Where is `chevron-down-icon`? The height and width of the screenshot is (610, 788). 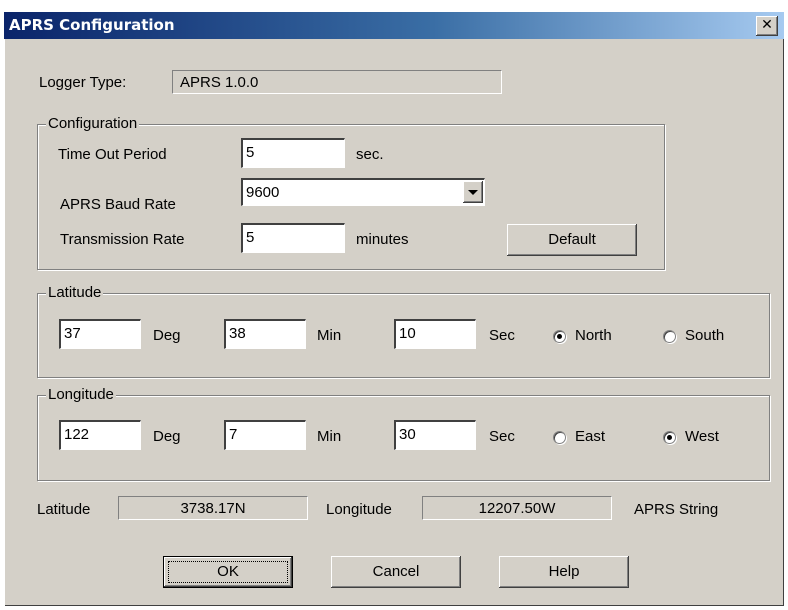
chevron-down-icon is located at coordinates (473, 192).